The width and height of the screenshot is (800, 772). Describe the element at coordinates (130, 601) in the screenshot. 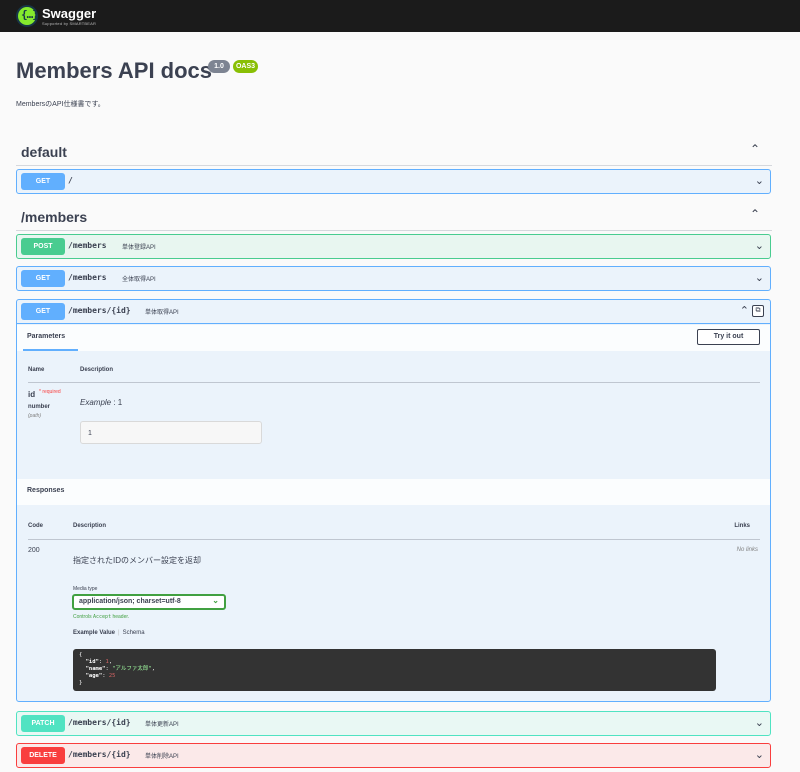

I see `media-type-value: application/json; charset=utf-8` at that location.